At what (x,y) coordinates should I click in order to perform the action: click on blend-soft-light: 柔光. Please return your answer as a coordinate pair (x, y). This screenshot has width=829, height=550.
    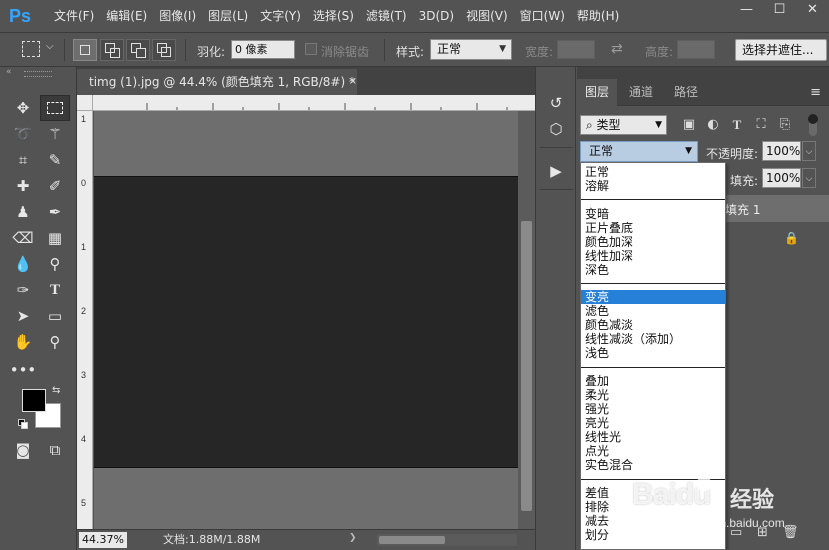
    Looking at the image, I should click on (653, 395).